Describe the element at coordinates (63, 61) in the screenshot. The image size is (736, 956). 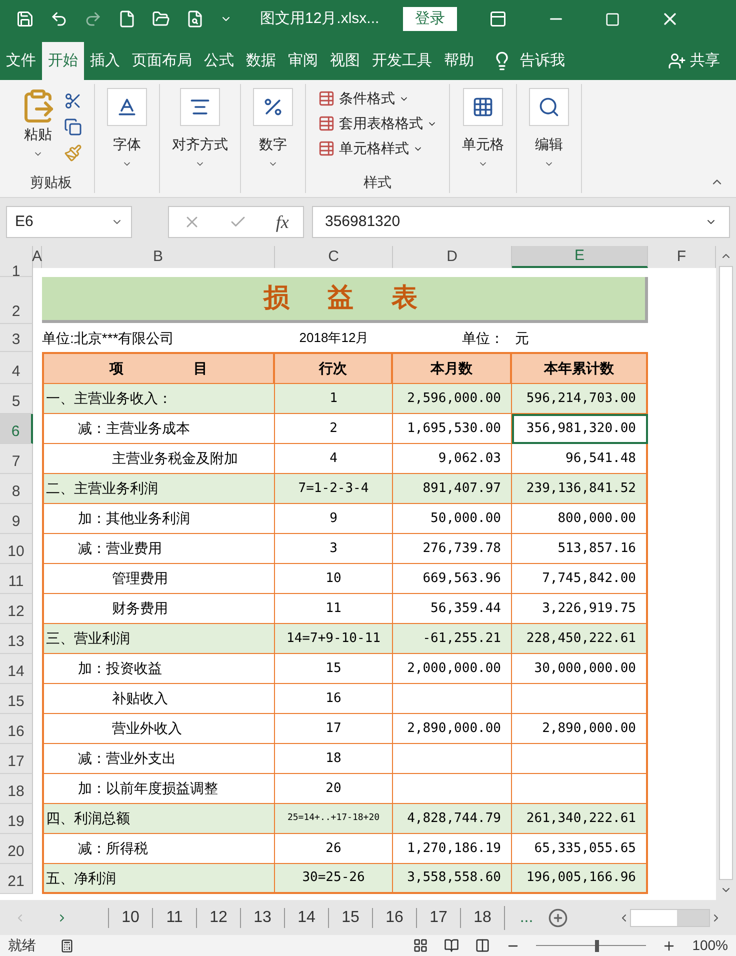
I see `ribbon-tab: 开始` at that location.